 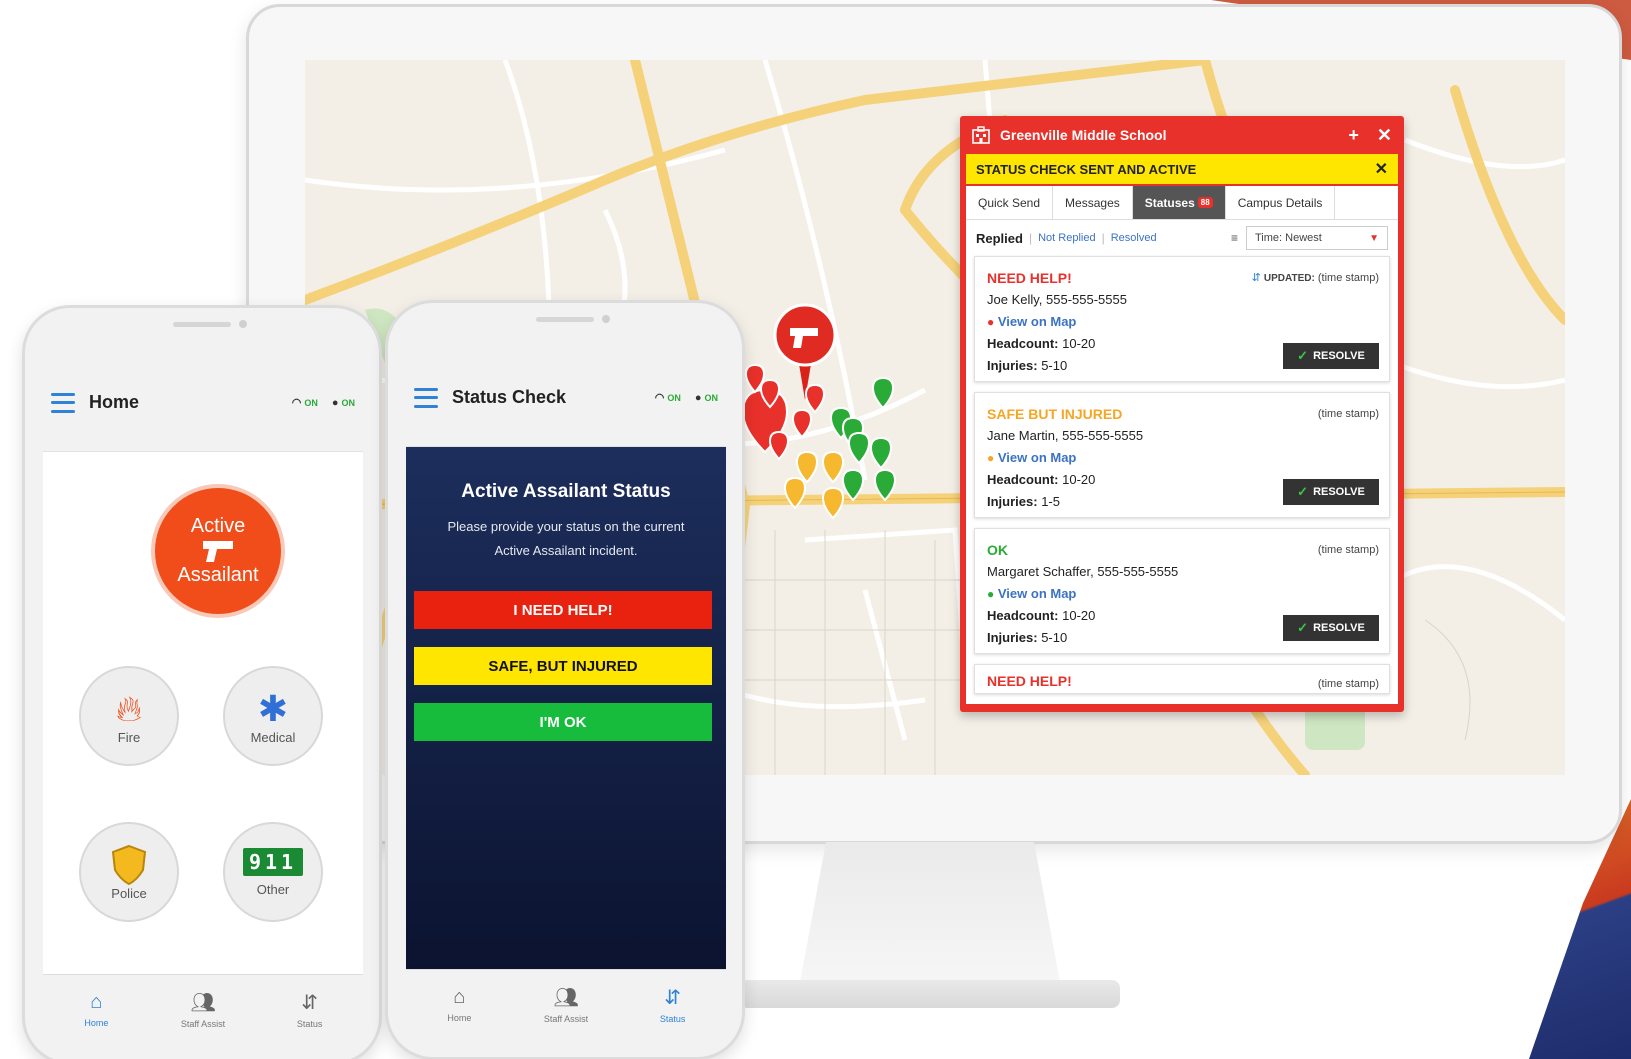 I want to click on police-label: Police, so click(x=129, y=893).